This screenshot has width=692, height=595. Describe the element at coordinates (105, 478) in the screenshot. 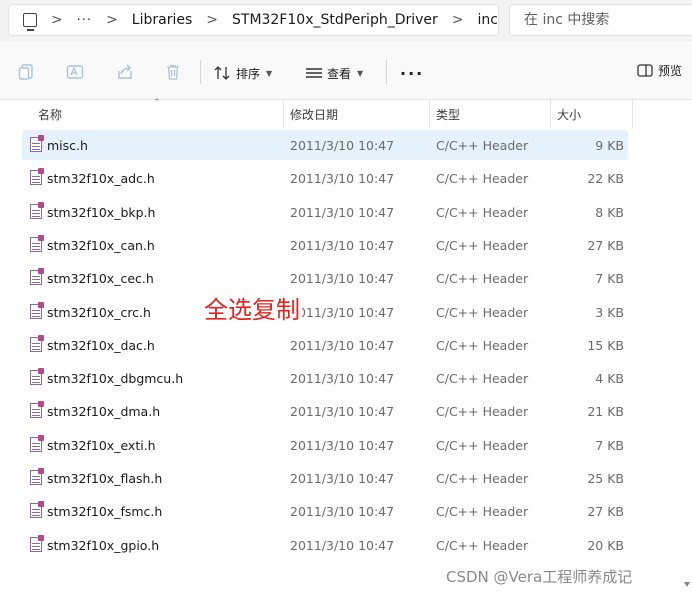

I see `file-name: stm32f10x_flash.h` at that location.